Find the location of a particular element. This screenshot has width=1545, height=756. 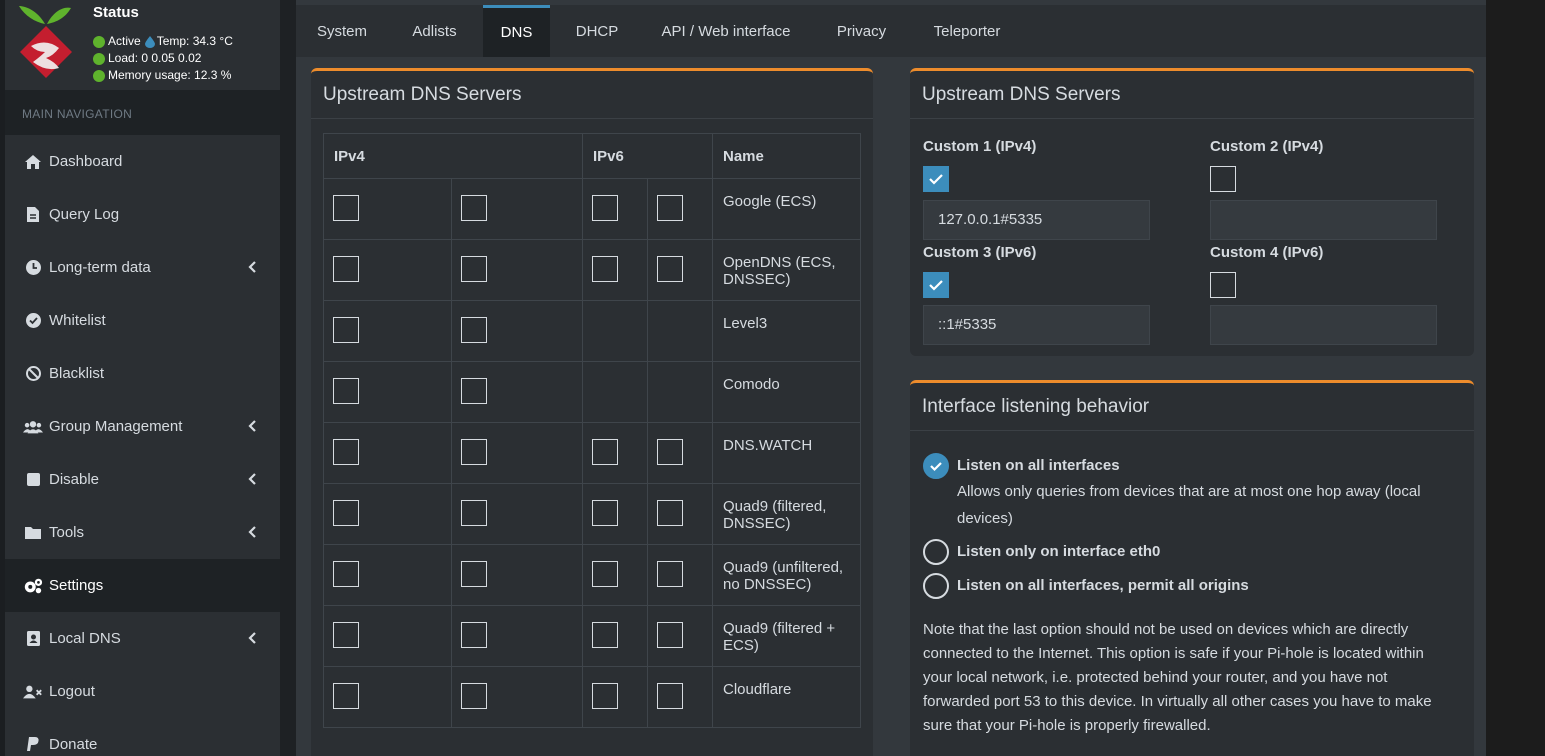

custom1-input: 127.0.0.1#5335 is located at coordinates (1036, 220).